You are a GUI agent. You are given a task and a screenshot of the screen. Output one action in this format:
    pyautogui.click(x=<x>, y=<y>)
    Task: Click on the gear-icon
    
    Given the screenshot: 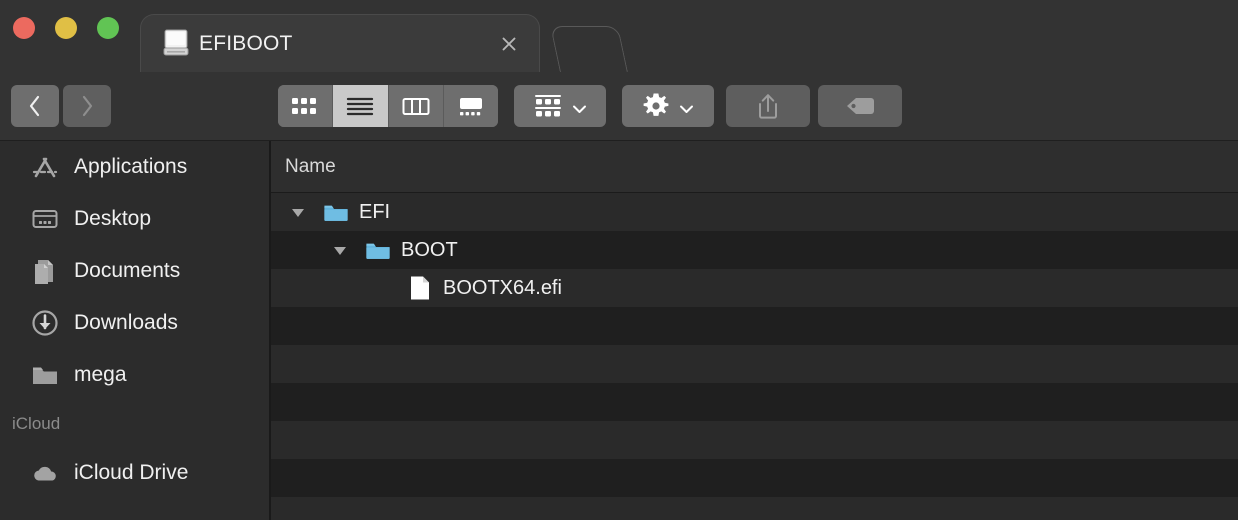 What is the action you would take?
    pyautogui.click(x=656, y=104)
    